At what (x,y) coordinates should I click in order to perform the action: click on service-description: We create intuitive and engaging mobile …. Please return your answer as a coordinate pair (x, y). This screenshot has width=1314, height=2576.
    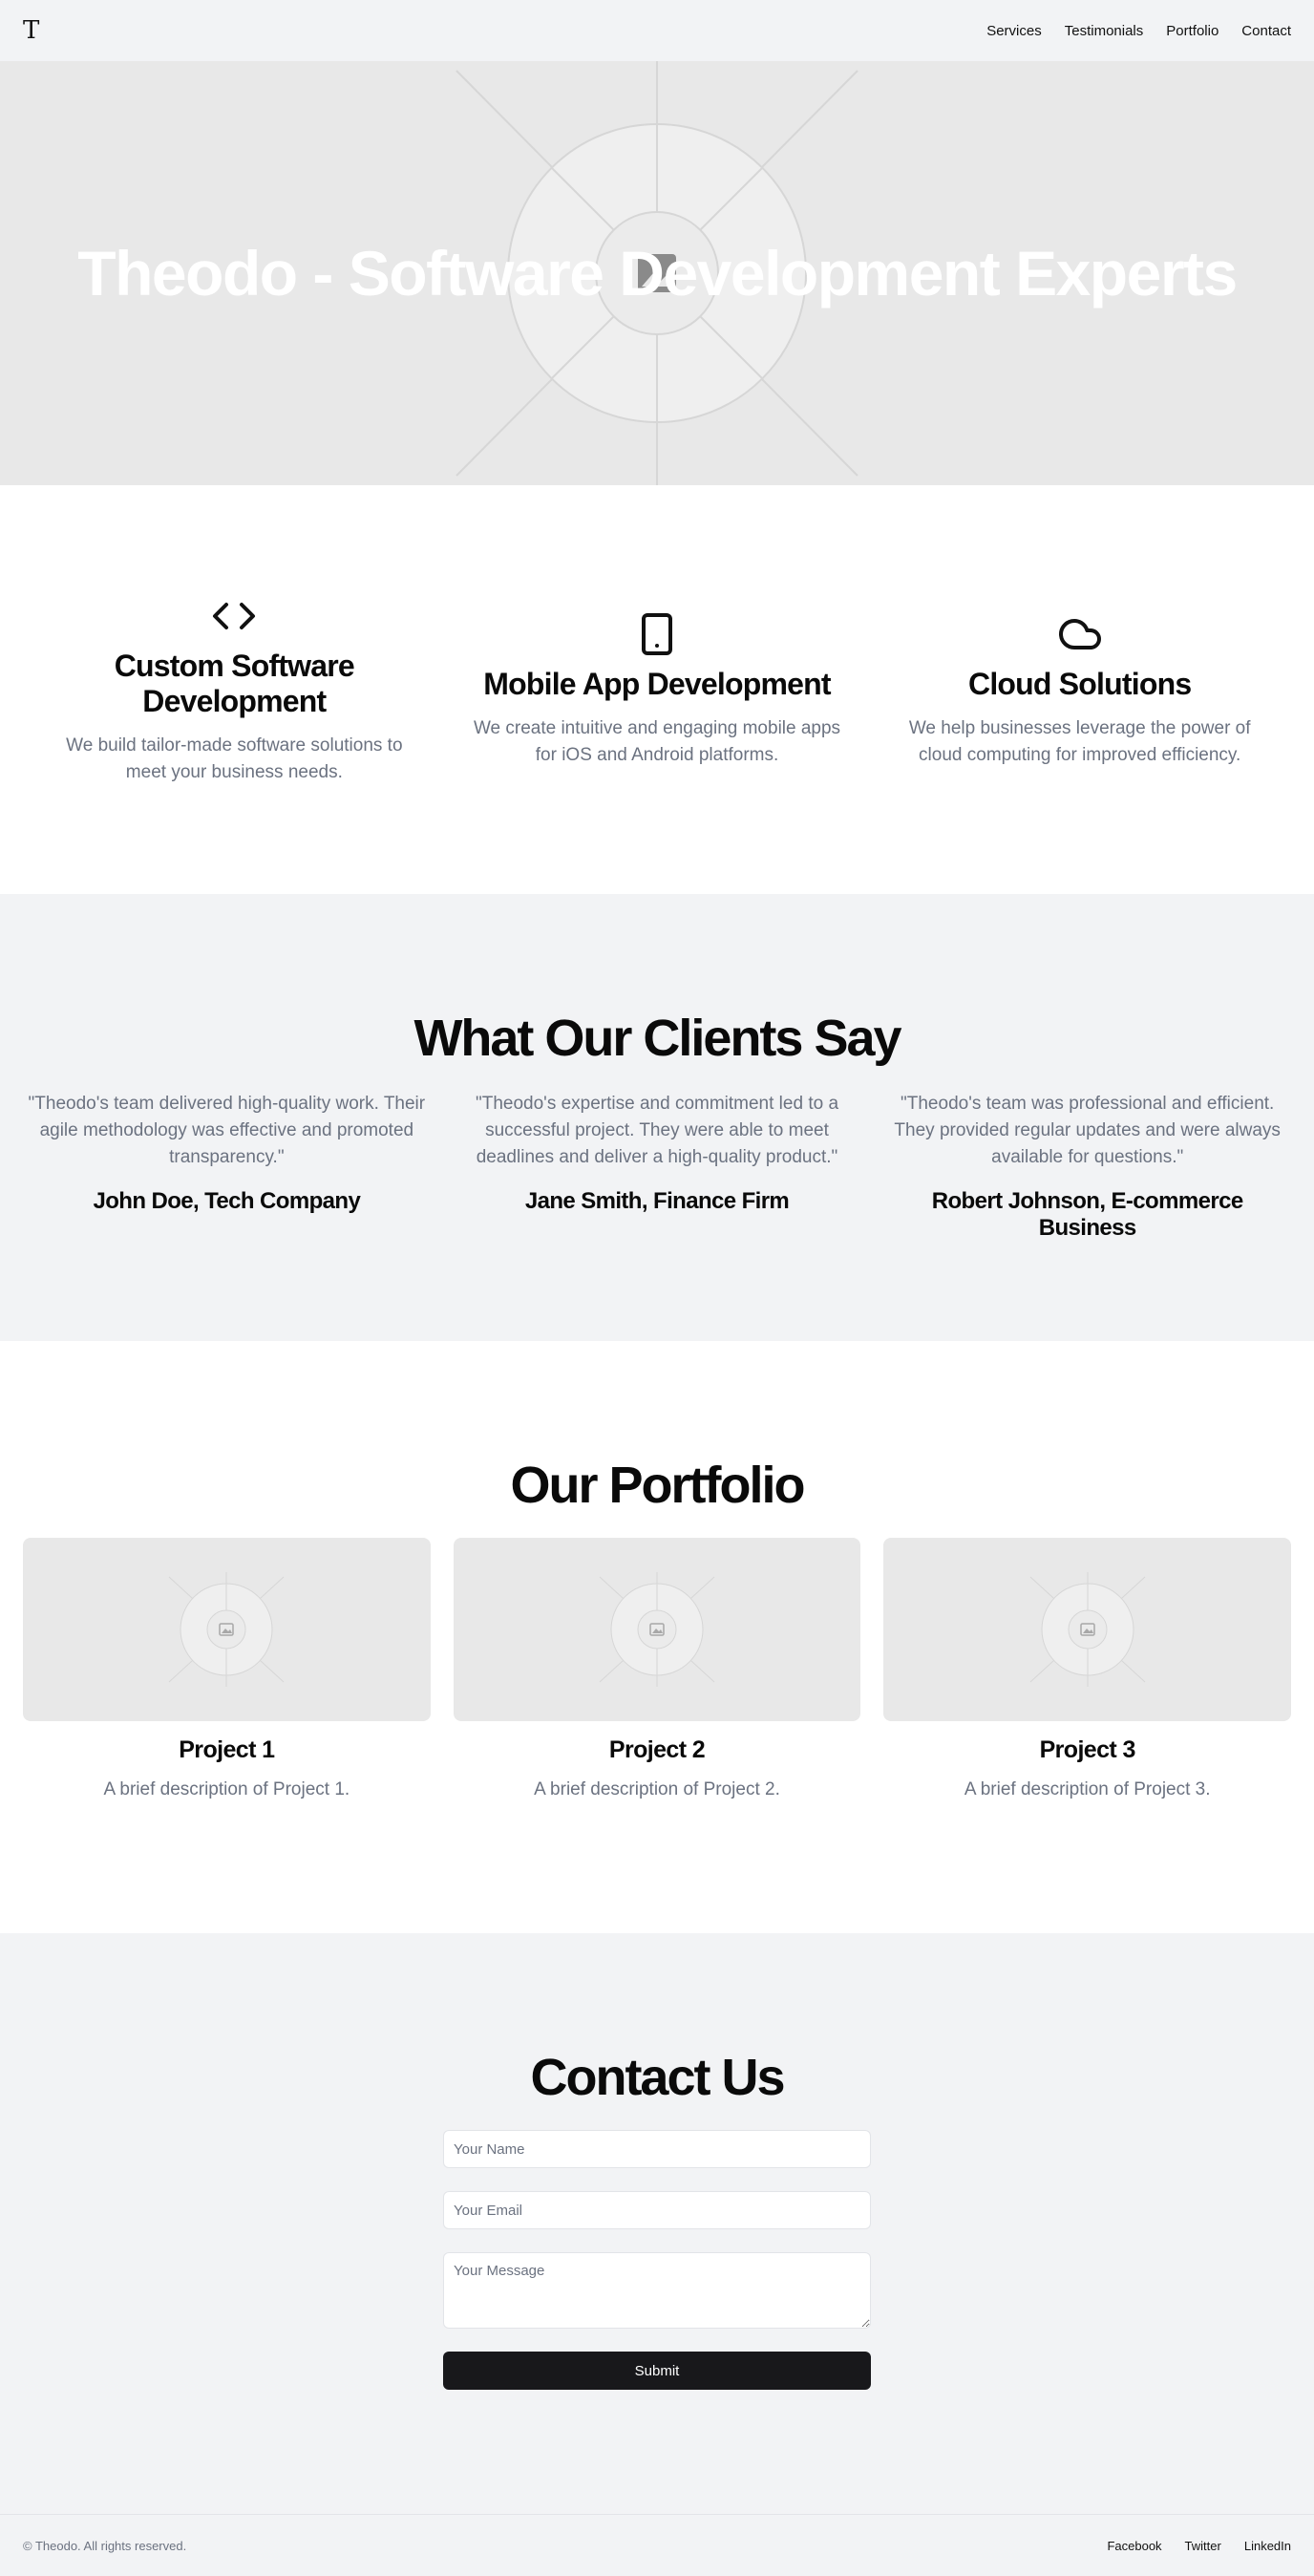
    Looking at the image, I should click on (657, 741).